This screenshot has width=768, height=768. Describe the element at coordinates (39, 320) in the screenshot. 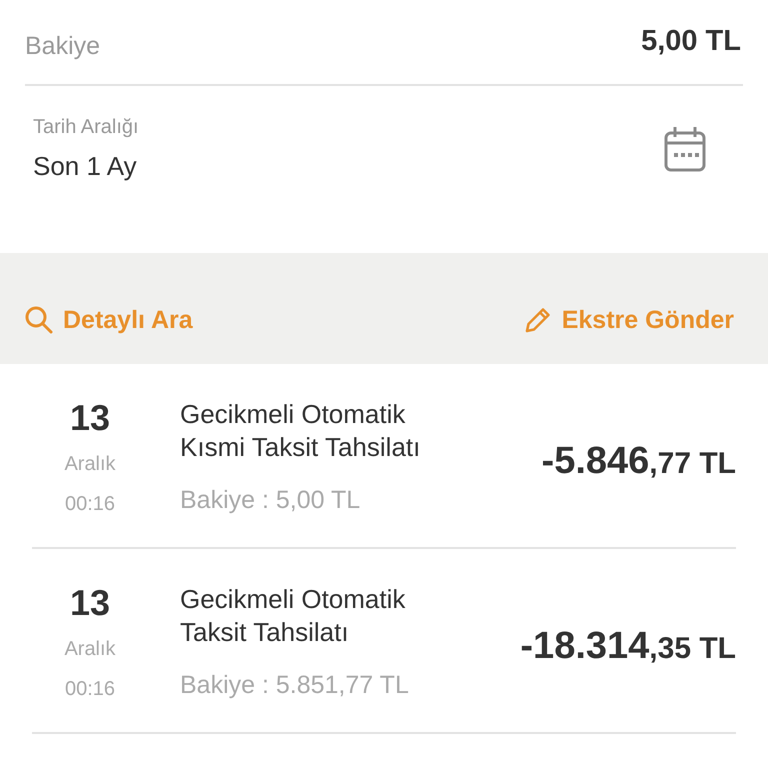

I see `search-icon` at that location.